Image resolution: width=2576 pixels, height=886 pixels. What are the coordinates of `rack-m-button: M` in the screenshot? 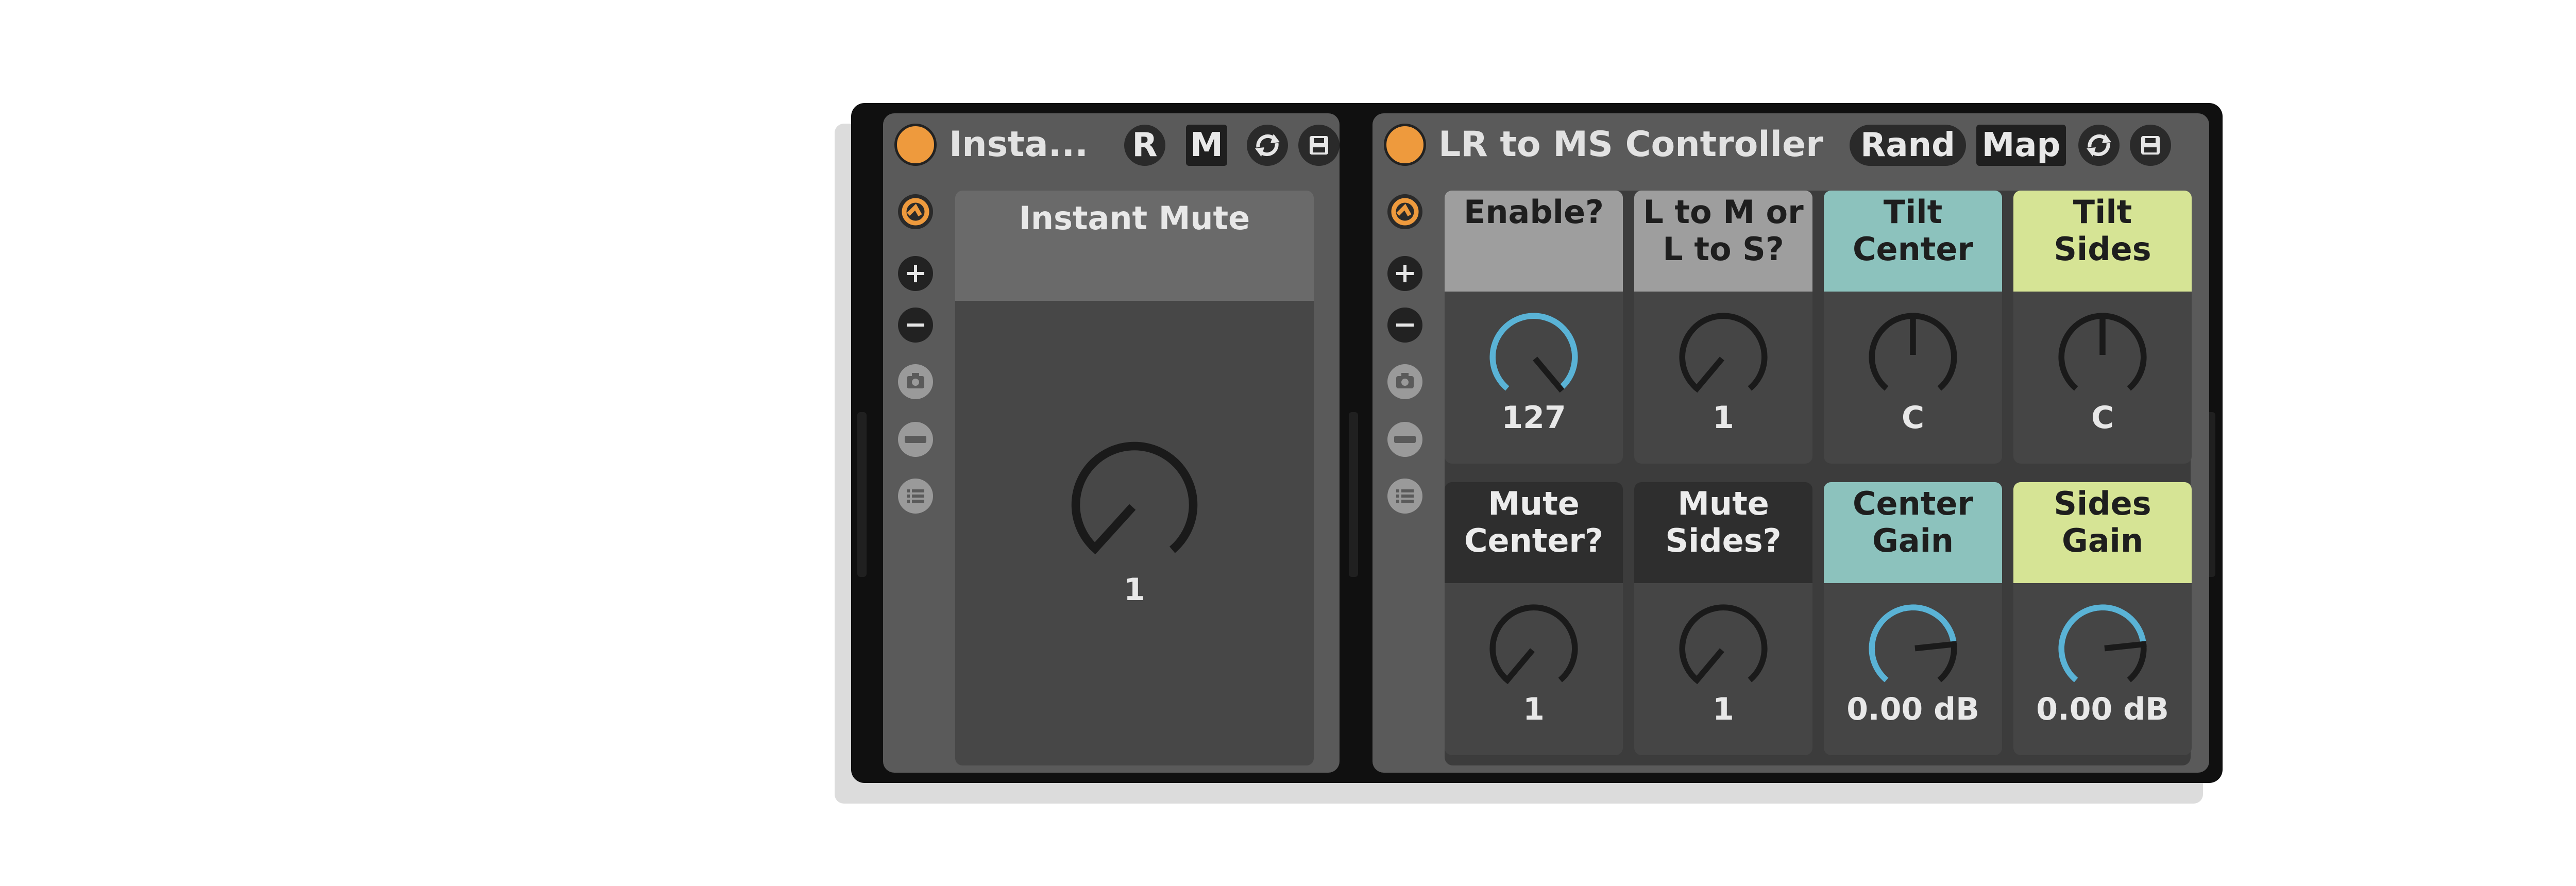 It's located at (1206, 145).